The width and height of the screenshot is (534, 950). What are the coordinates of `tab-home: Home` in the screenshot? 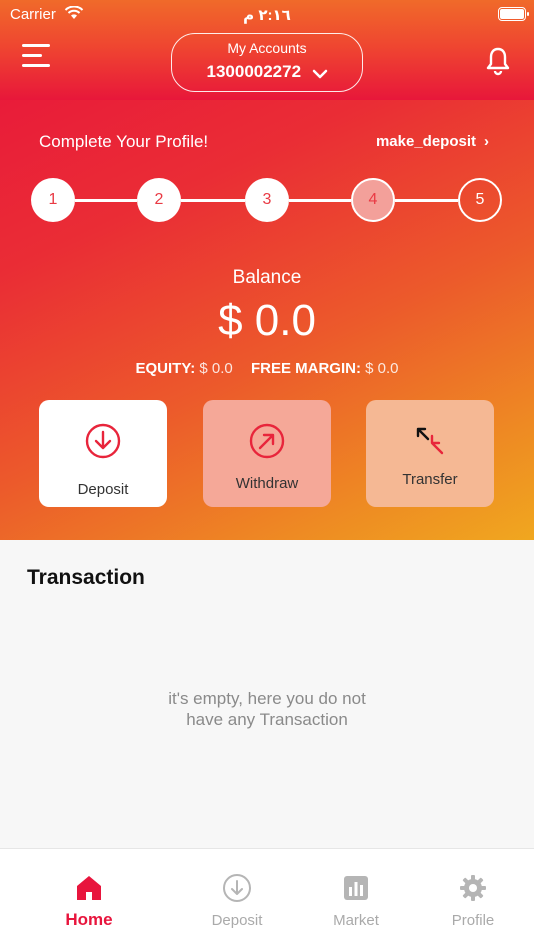 It's located at (89, 901).